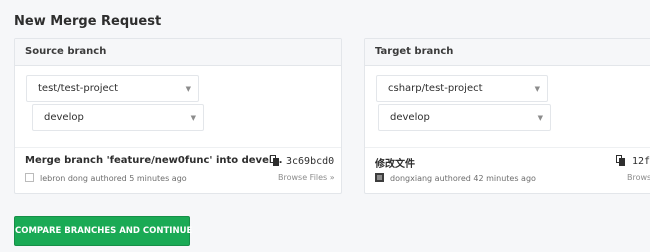 The image size is (650, 252). I want to click on source-branch-value: develop, so click(64, 117).